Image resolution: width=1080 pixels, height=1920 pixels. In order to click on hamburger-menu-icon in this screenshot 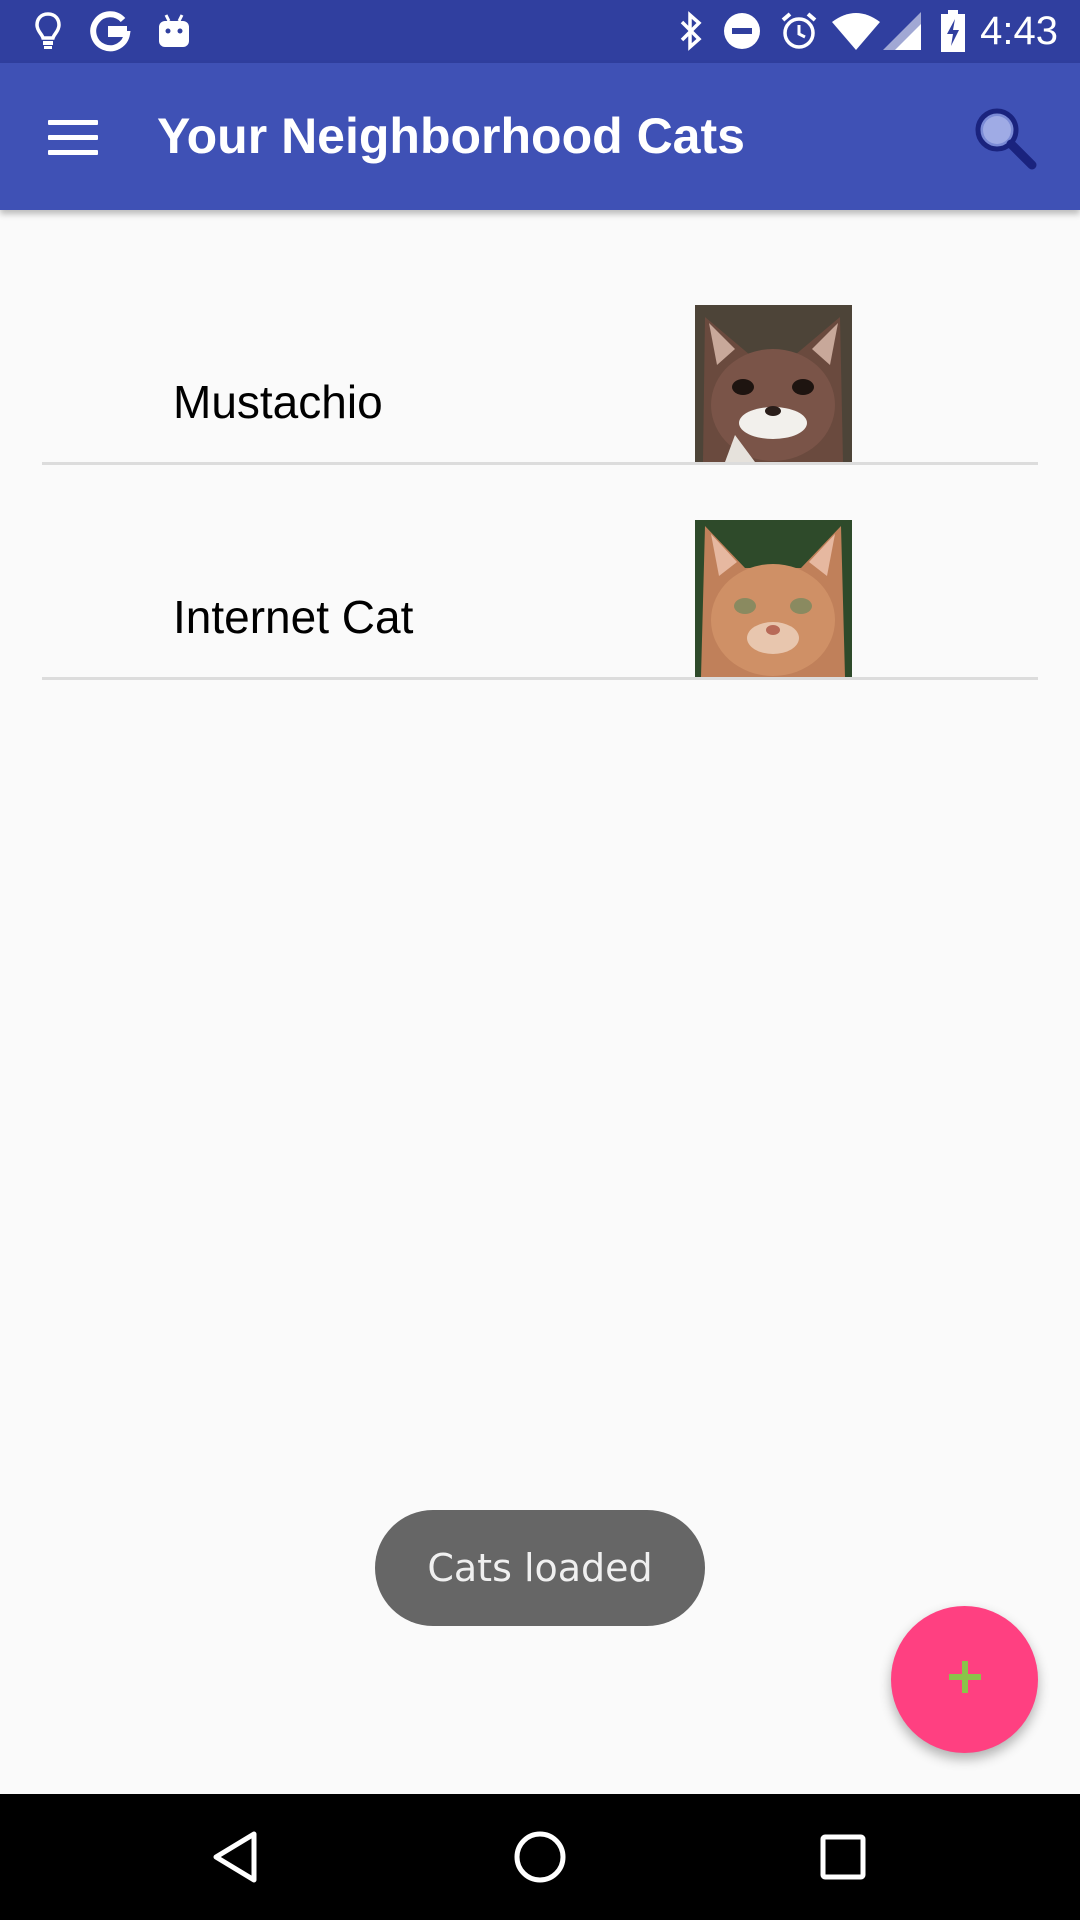, I will do `click(73, 137)`.